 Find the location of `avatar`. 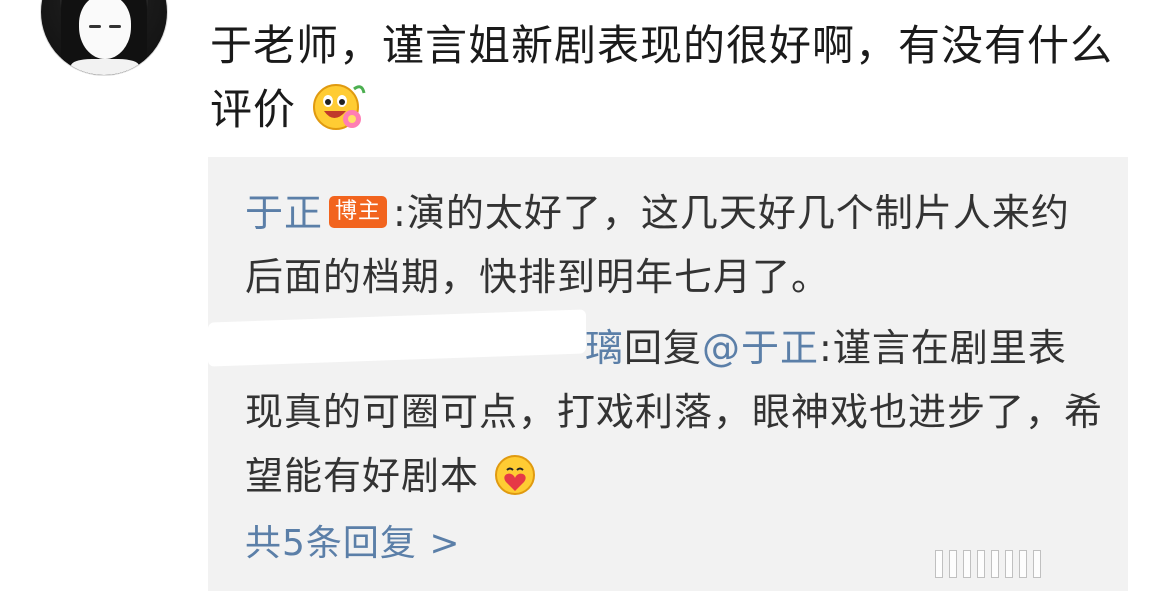

avatar is located at coordinates (104, 38).